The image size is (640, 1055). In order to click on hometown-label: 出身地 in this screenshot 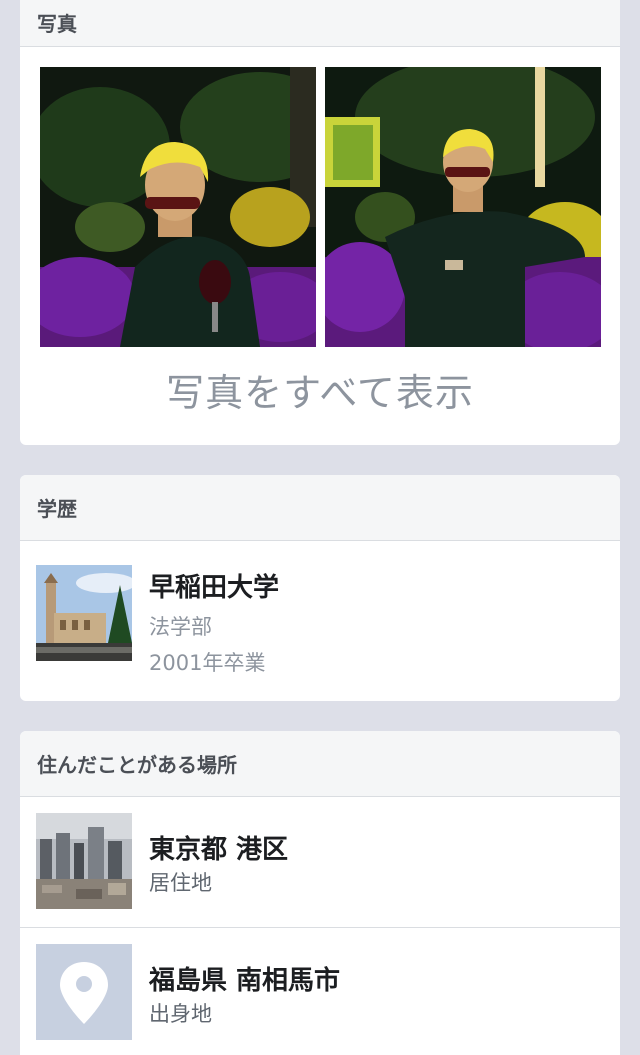, I will do `click(180, 1014)`.